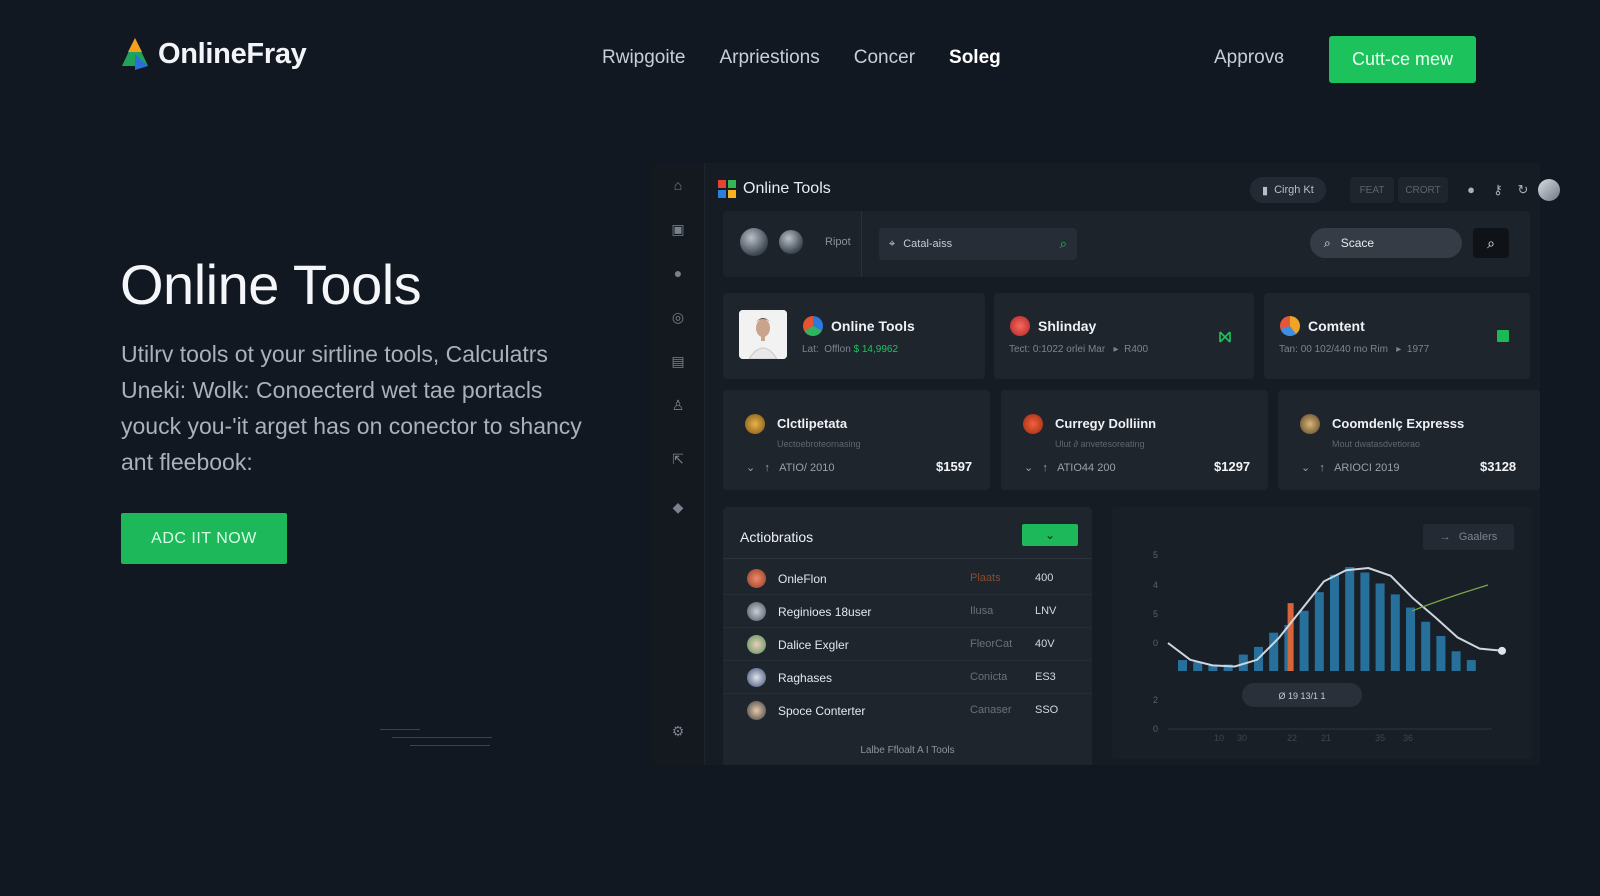  I want to click on table-row: Raghases Conicta ES3, so click(907, 677).